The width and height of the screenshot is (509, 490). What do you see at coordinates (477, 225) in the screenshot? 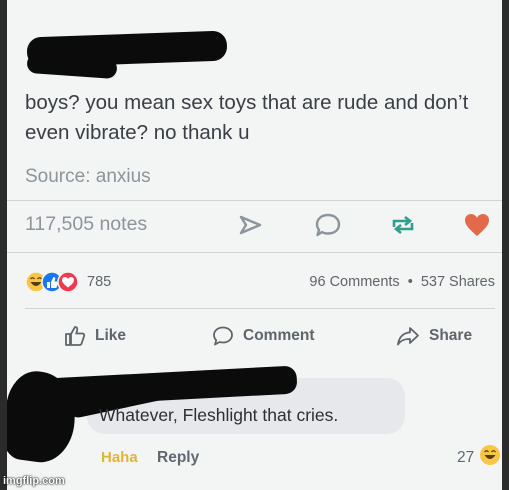
I see `heart-icon` at bounding box center [477, 225].